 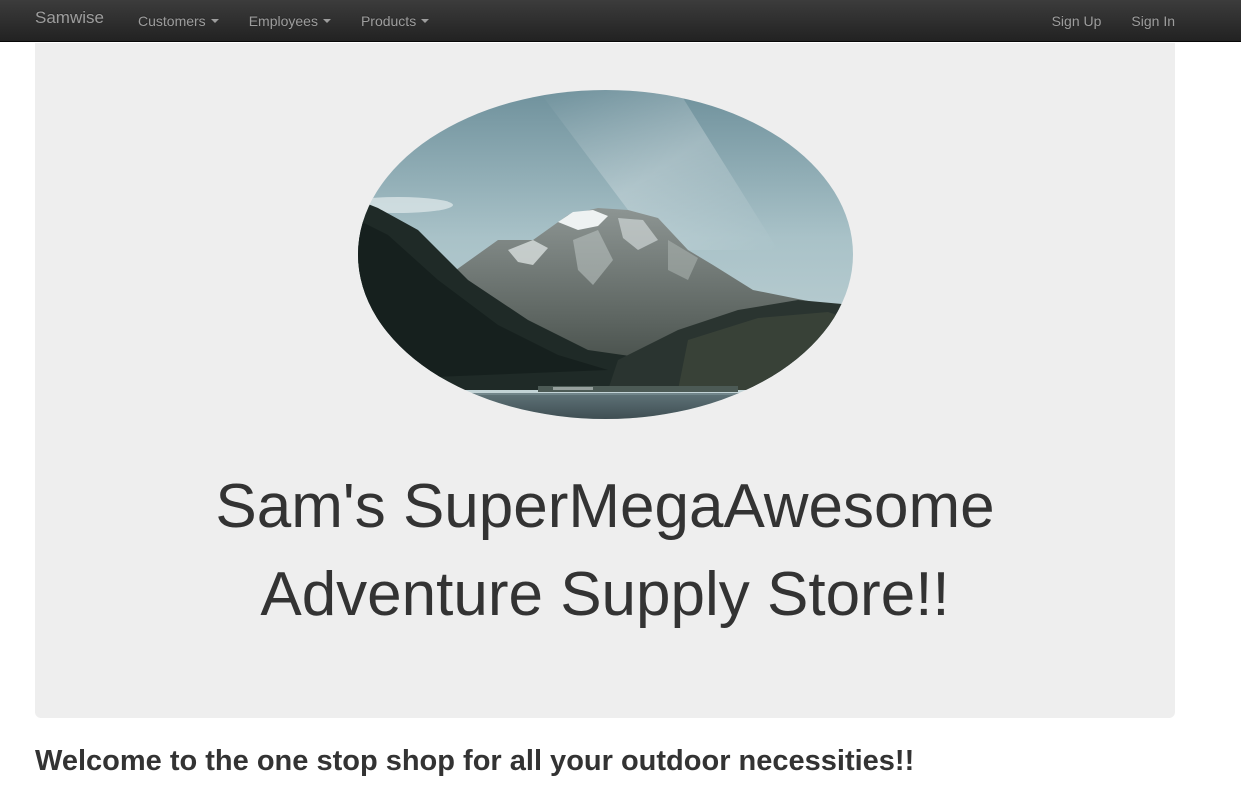 I want to click on hero-title-line2: Adventure Supply Store!!, so click(x=605, y=594).